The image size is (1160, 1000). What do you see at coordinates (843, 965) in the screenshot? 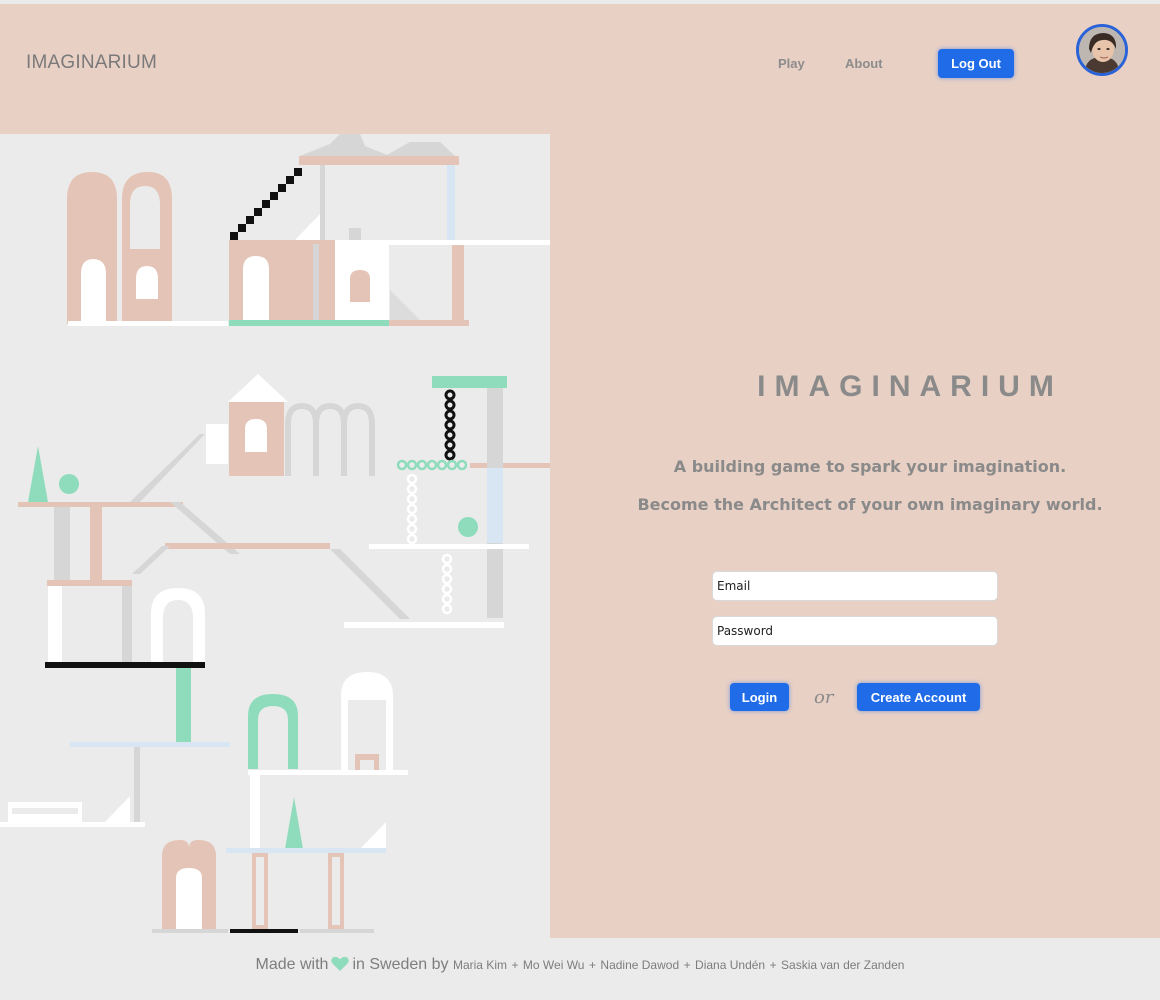
I see `author-name: Saskia van der Zanden` at bounding box center [843, 965].